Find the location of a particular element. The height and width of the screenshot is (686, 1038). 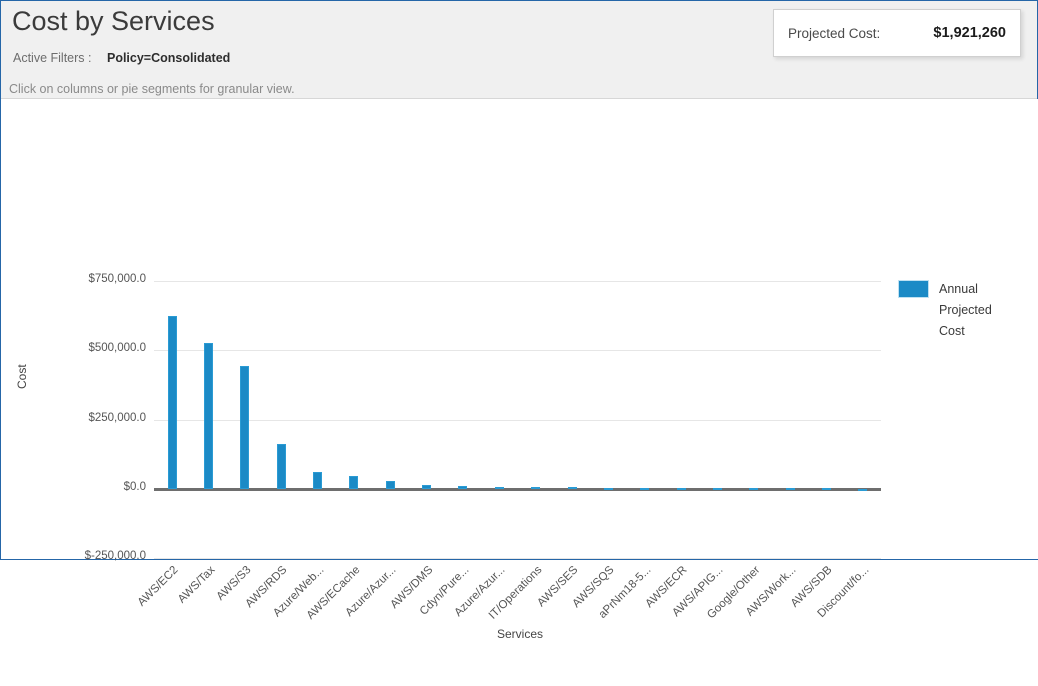

page-title: Cost by Services is located at coordinates (113, 21).